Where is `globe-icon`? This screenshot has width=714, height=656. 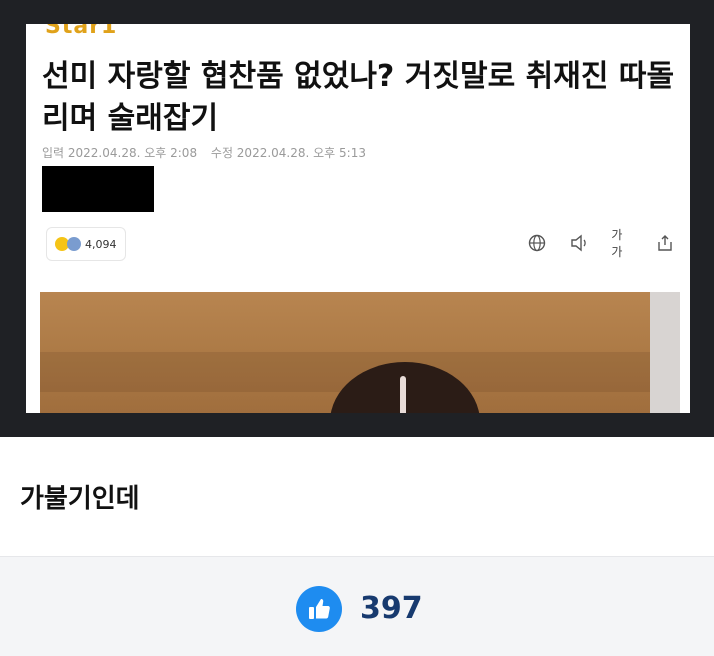
globe-icon is located at coordinates (537, 243).